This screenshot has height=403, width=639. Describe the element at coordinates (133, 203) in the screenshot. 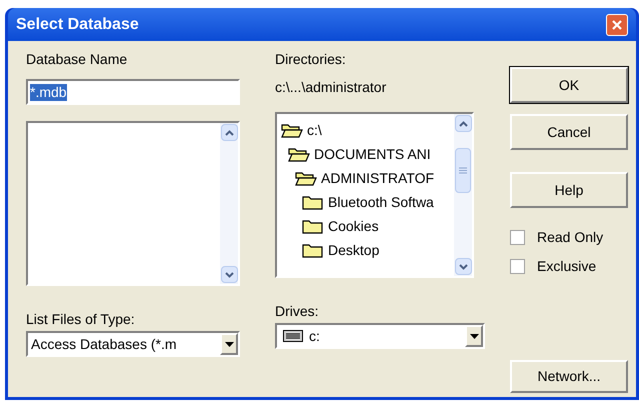

I see `file-list` at that location.